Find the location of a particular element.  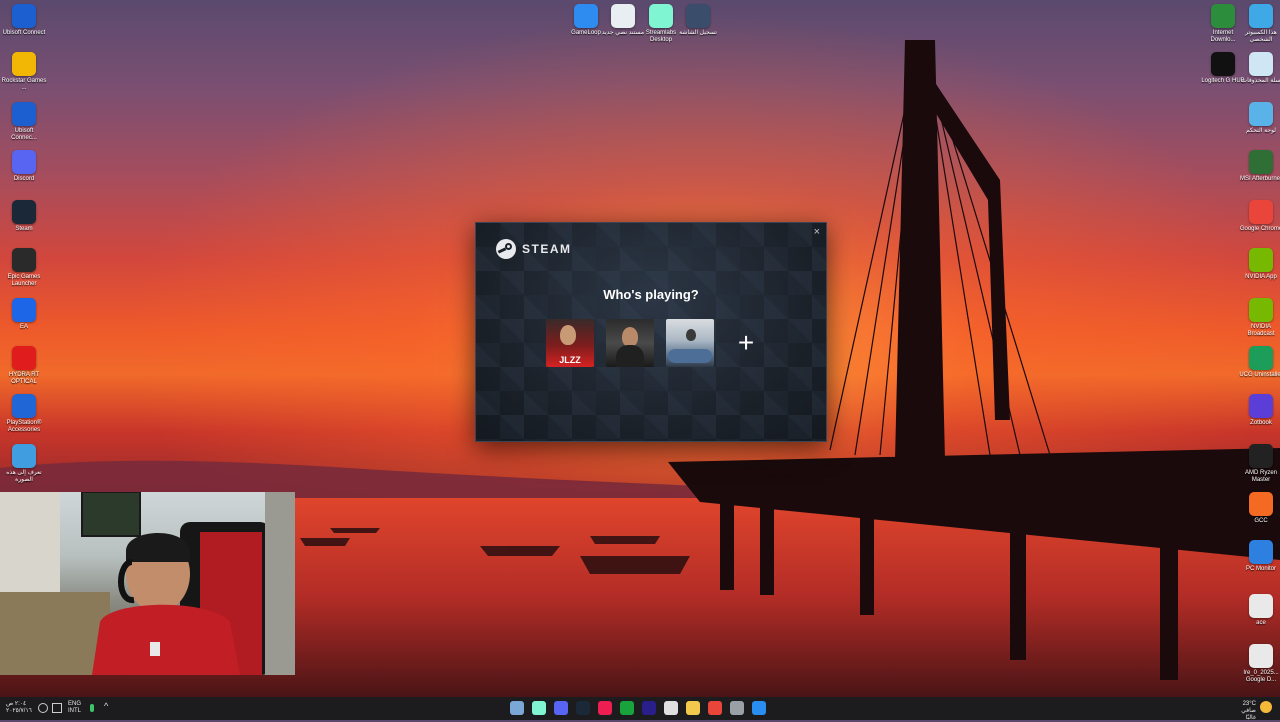

desktop-shortcut: NVIDIA App is located at coordinates (1259, 264).